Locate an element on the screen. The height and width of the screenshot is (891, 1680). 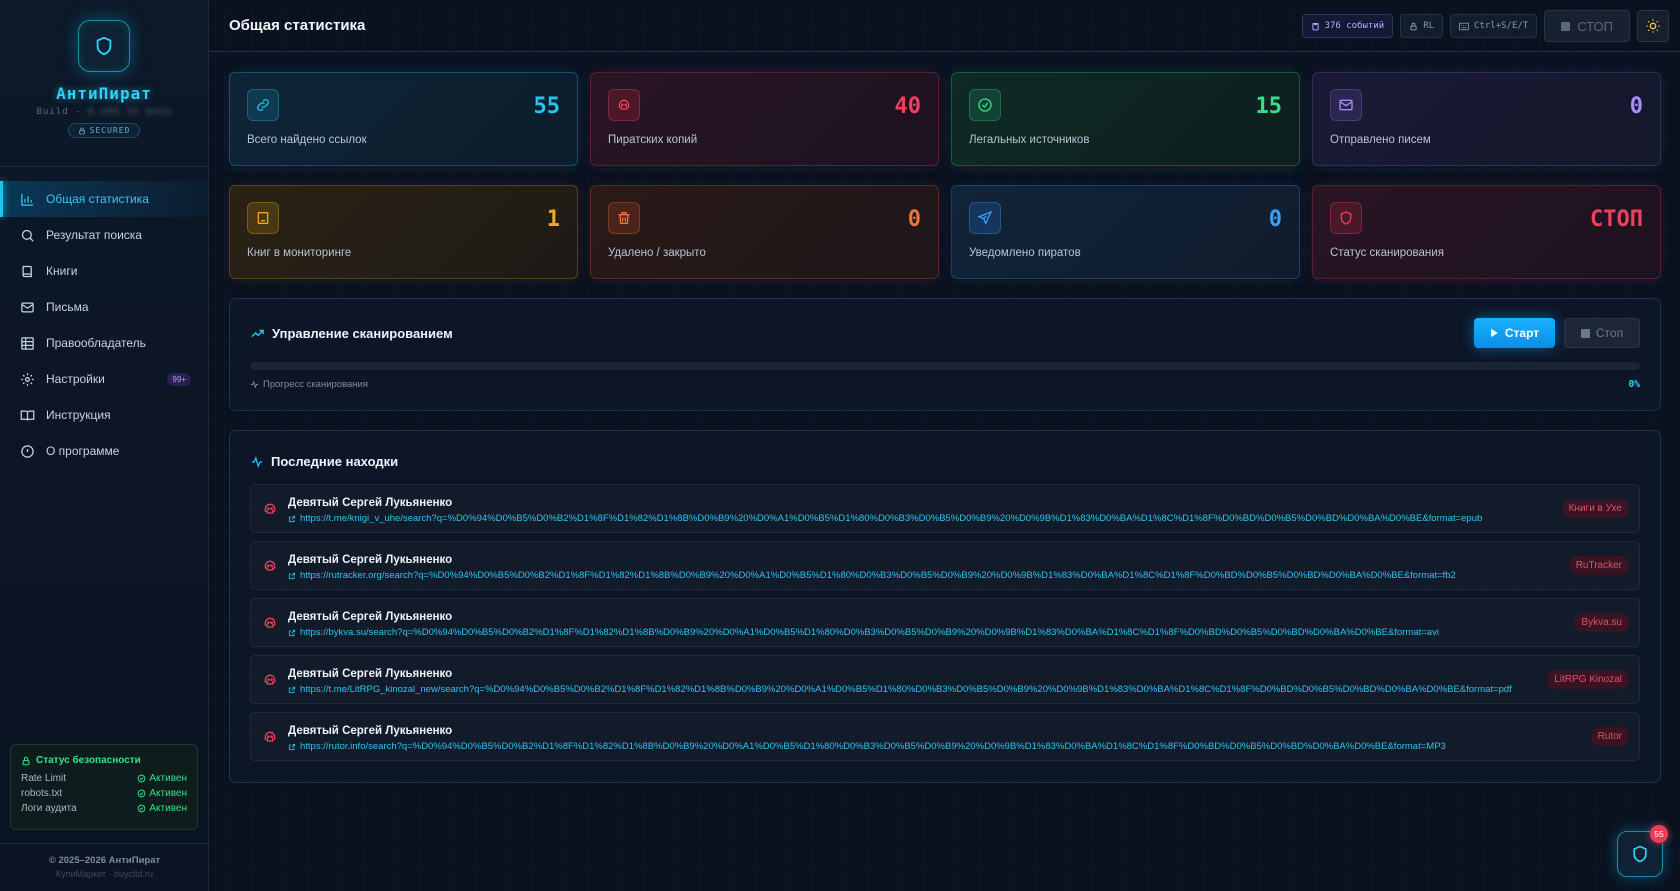
card-label: Книг в мониторинге is located at coordinates (299, 253).